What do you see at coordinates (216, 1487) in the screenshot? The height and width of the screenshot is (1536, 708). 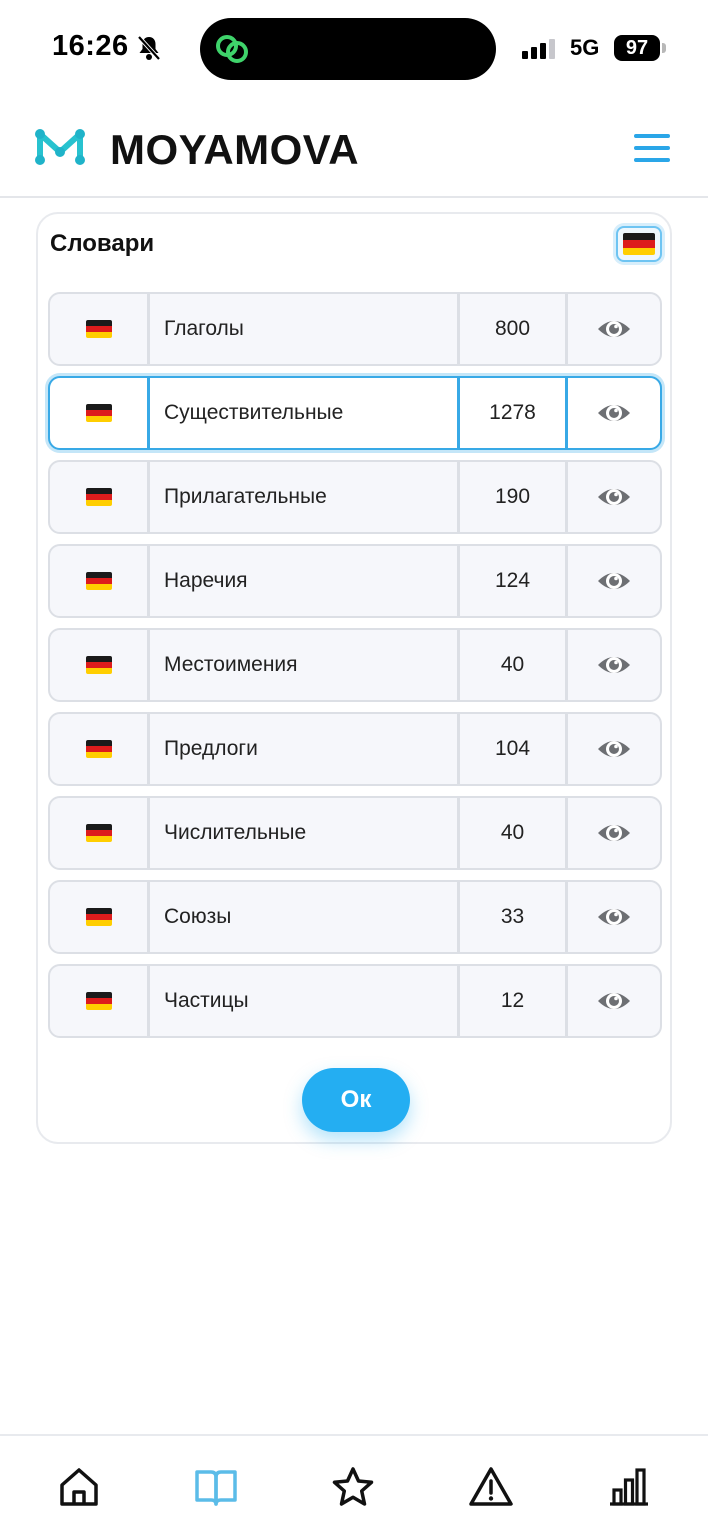 I see `book-icon` at bounding box center [216, 1487].